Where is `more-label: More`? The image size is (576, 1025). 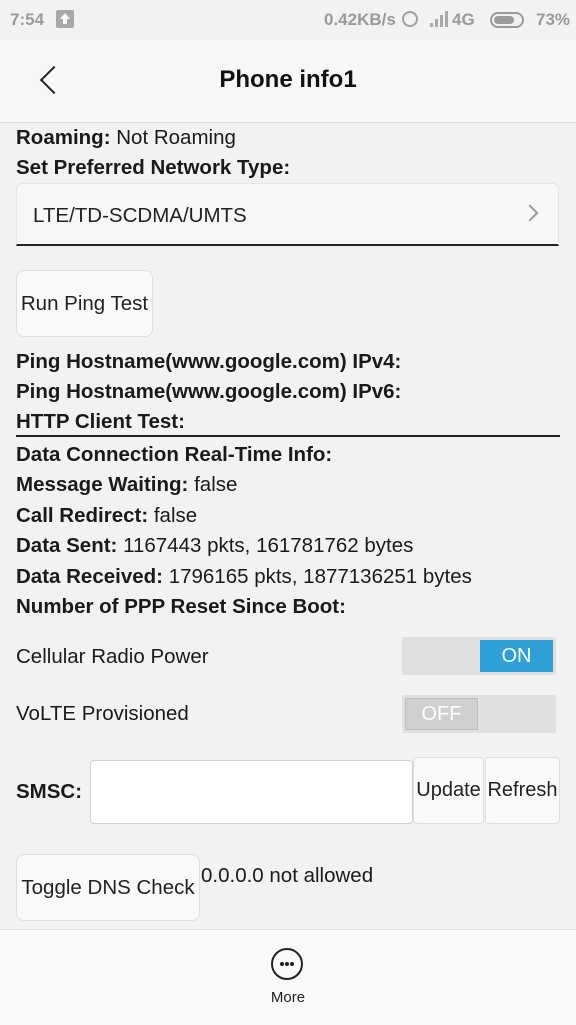
more-label: More is located at coordinates (288, 997).